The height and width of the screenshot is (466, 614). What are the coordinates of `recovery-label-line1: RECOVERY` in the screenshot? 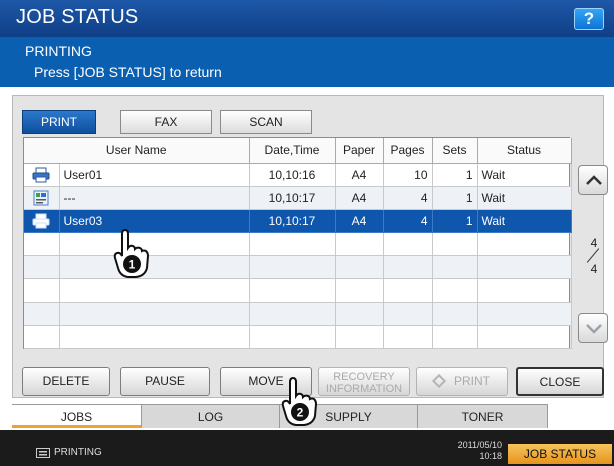 It's located at (364, 377).